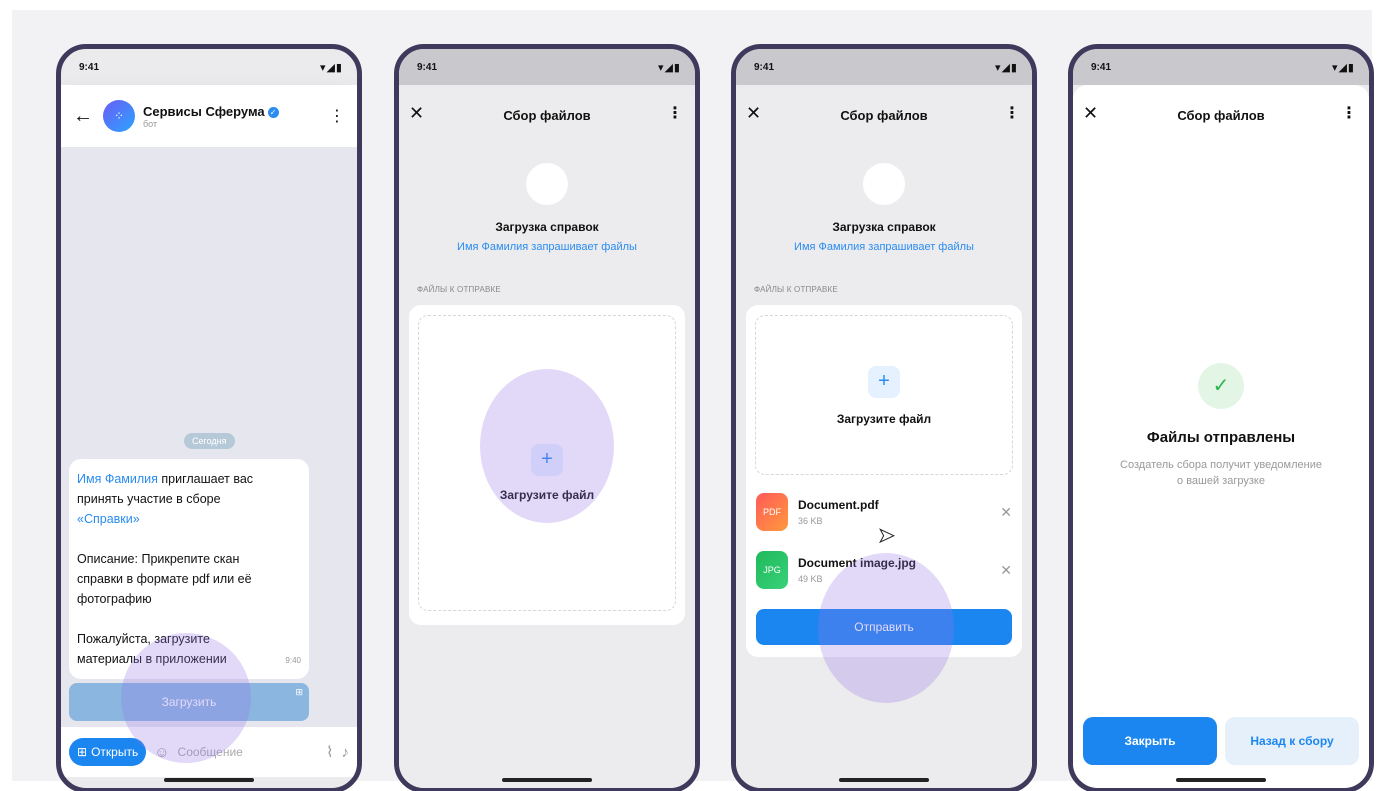  Describe the element at coordinates (838, 505) in the screenshot. I see `file-name: Document.pdf` at that location.